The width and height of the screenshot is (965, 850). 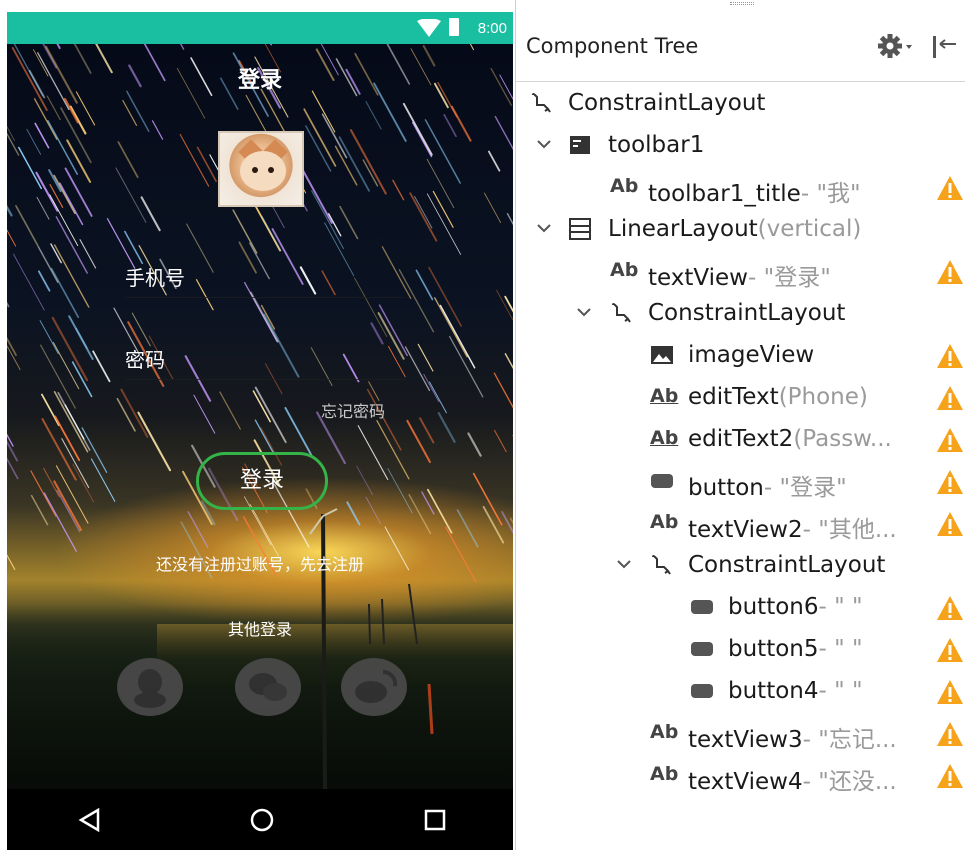 What do you see at coordinates (740, 45) in the screenshot?
I see `panel-header: Component Tree` at bounding box center [740, 45].